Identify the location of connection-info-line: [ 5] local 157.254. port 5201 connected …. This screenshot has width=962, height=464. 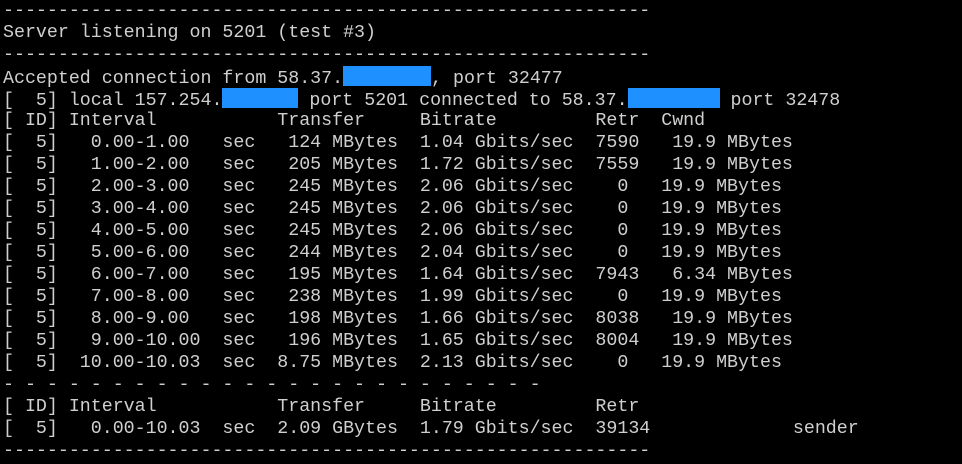
(422, 99).